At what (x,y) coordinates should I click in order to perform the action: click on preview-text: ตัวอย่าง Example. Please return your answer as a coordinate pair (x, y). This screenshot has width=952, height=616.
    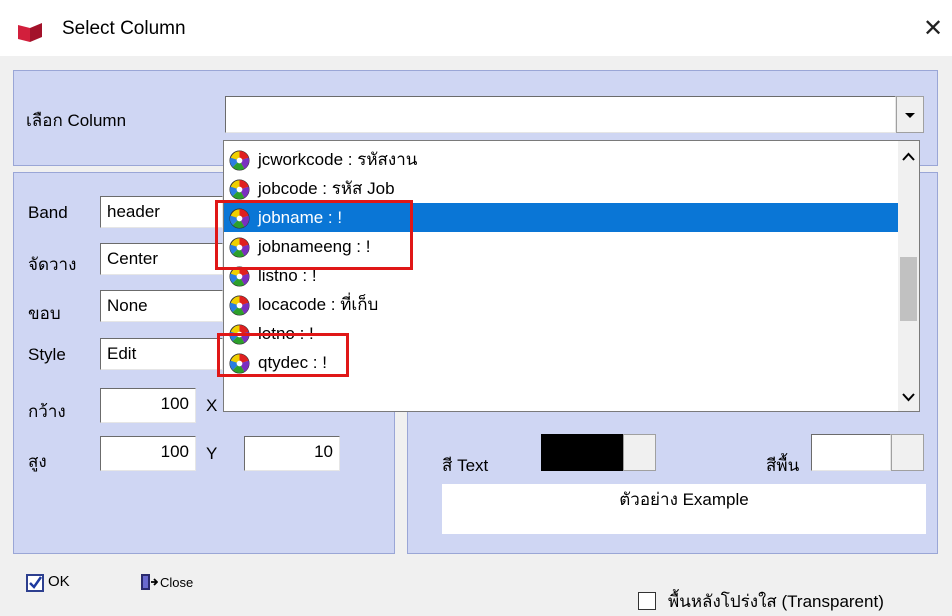
    Looking at the image, I should click on (684, 499).